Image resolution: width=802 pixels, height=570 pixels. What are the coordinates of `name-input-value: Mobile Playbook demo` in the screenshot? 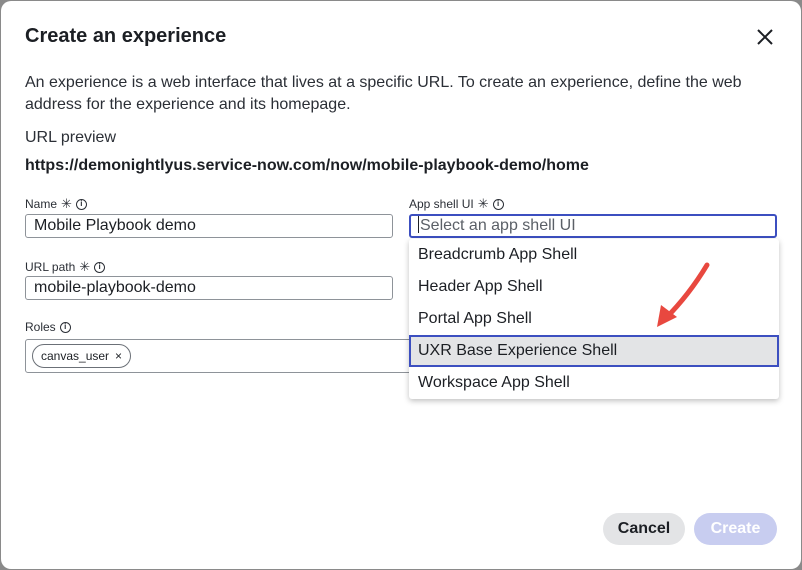 It's located at (115, 225).